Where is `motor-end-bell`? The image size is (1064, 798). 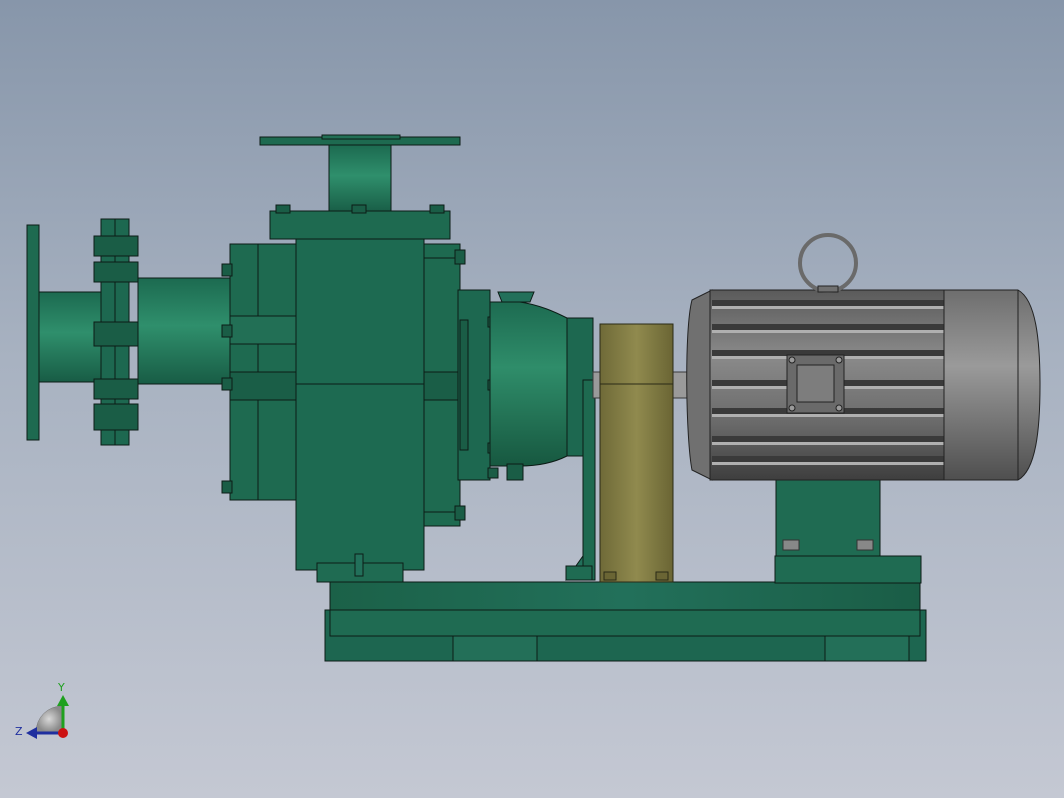 motor-end-bell is located at coordinates (699, 385).